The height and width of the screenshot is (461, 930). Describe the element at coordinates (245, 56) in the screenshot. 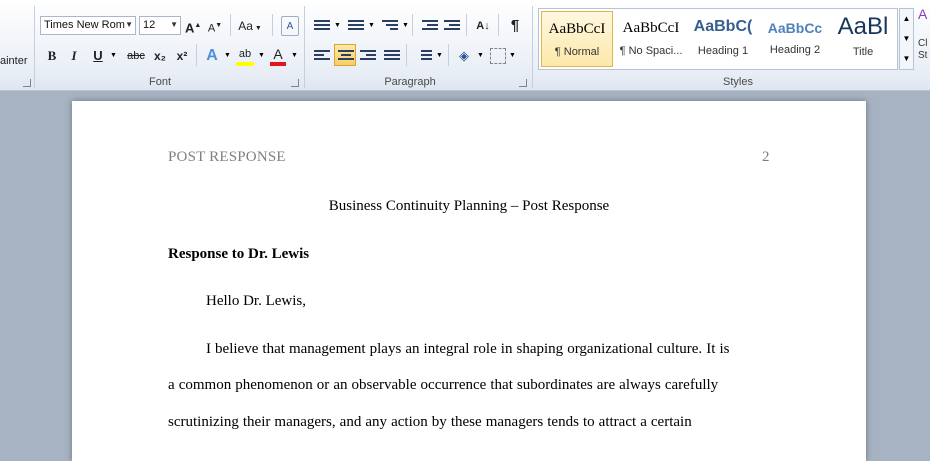

I see `highlight-button: ab` at that location.